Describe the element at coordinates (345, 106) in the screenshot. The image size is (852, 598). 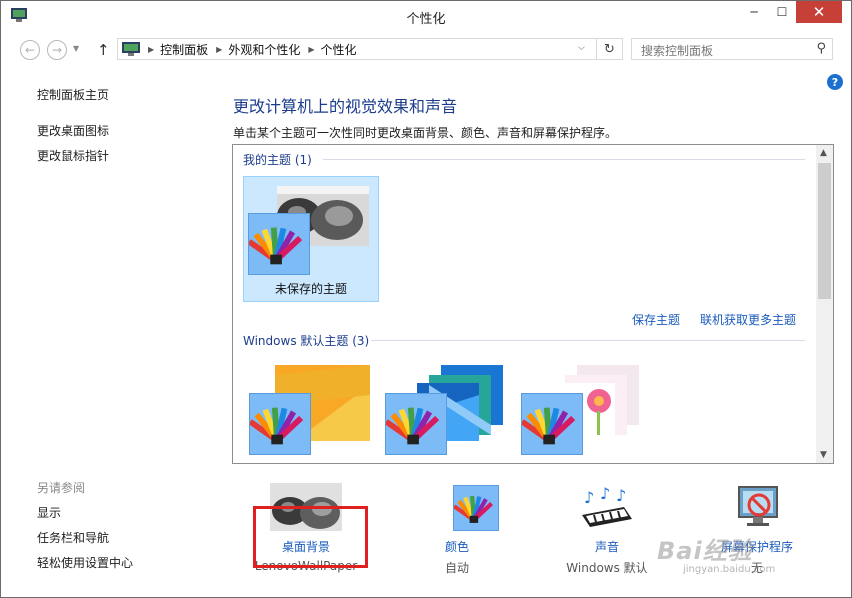
I see `page-title: 更改计算机上的视觉效果和声音` at that location.